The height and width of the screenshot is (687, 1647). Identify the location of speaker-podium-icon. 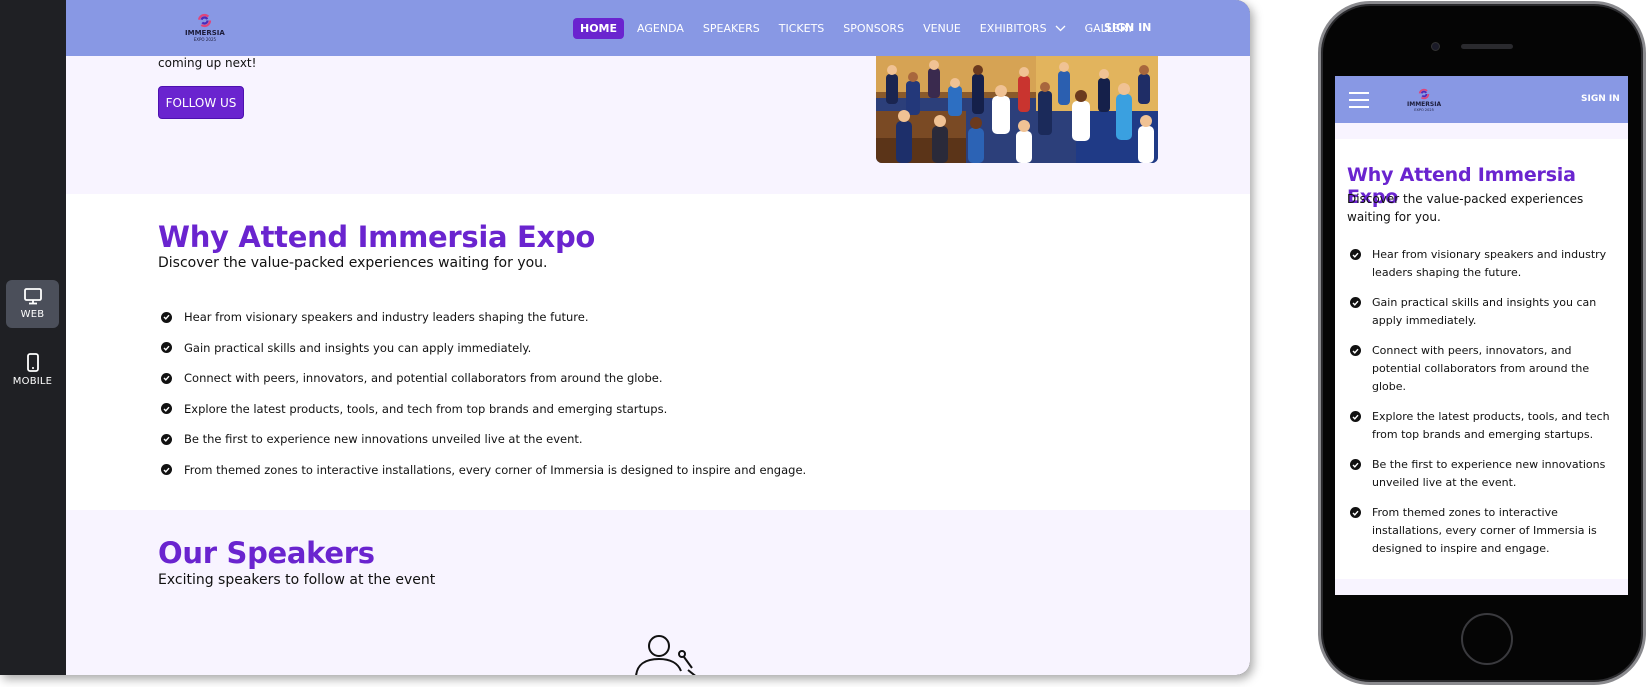
(665, 655).